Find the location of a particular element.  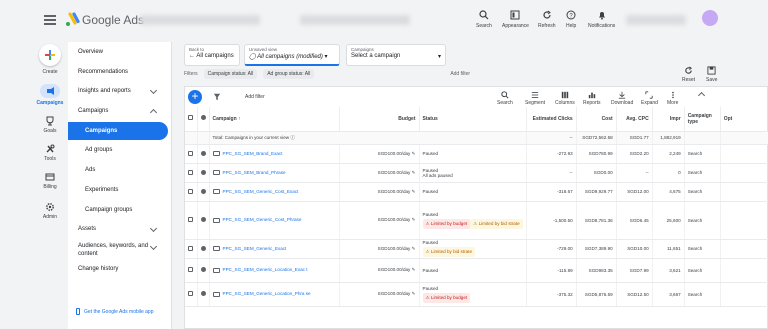

account-switcher-blurred is located at coordinates (656, 20).